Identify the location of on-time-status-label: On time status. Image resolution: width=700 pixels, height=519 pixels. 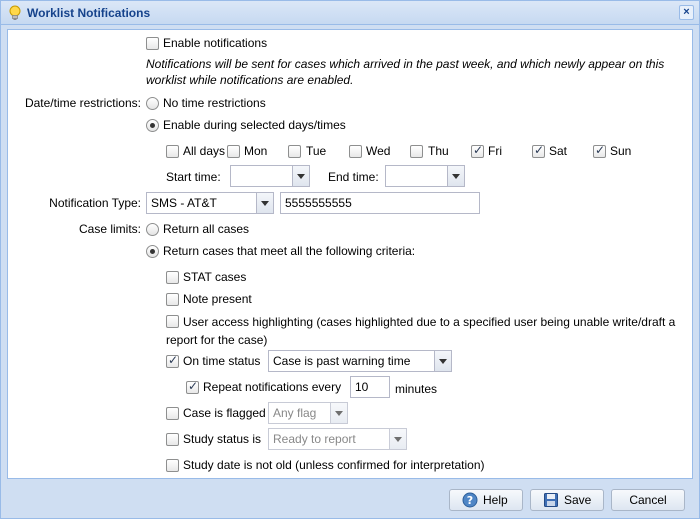
(222, 361).